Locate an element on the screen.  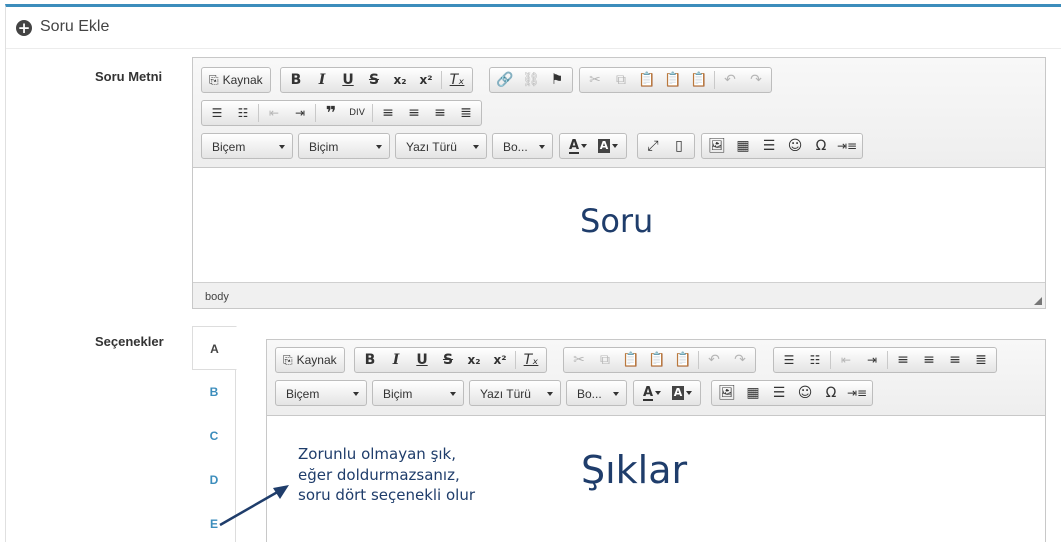
editor-status-bar: body is located at coordinates (619, 295).